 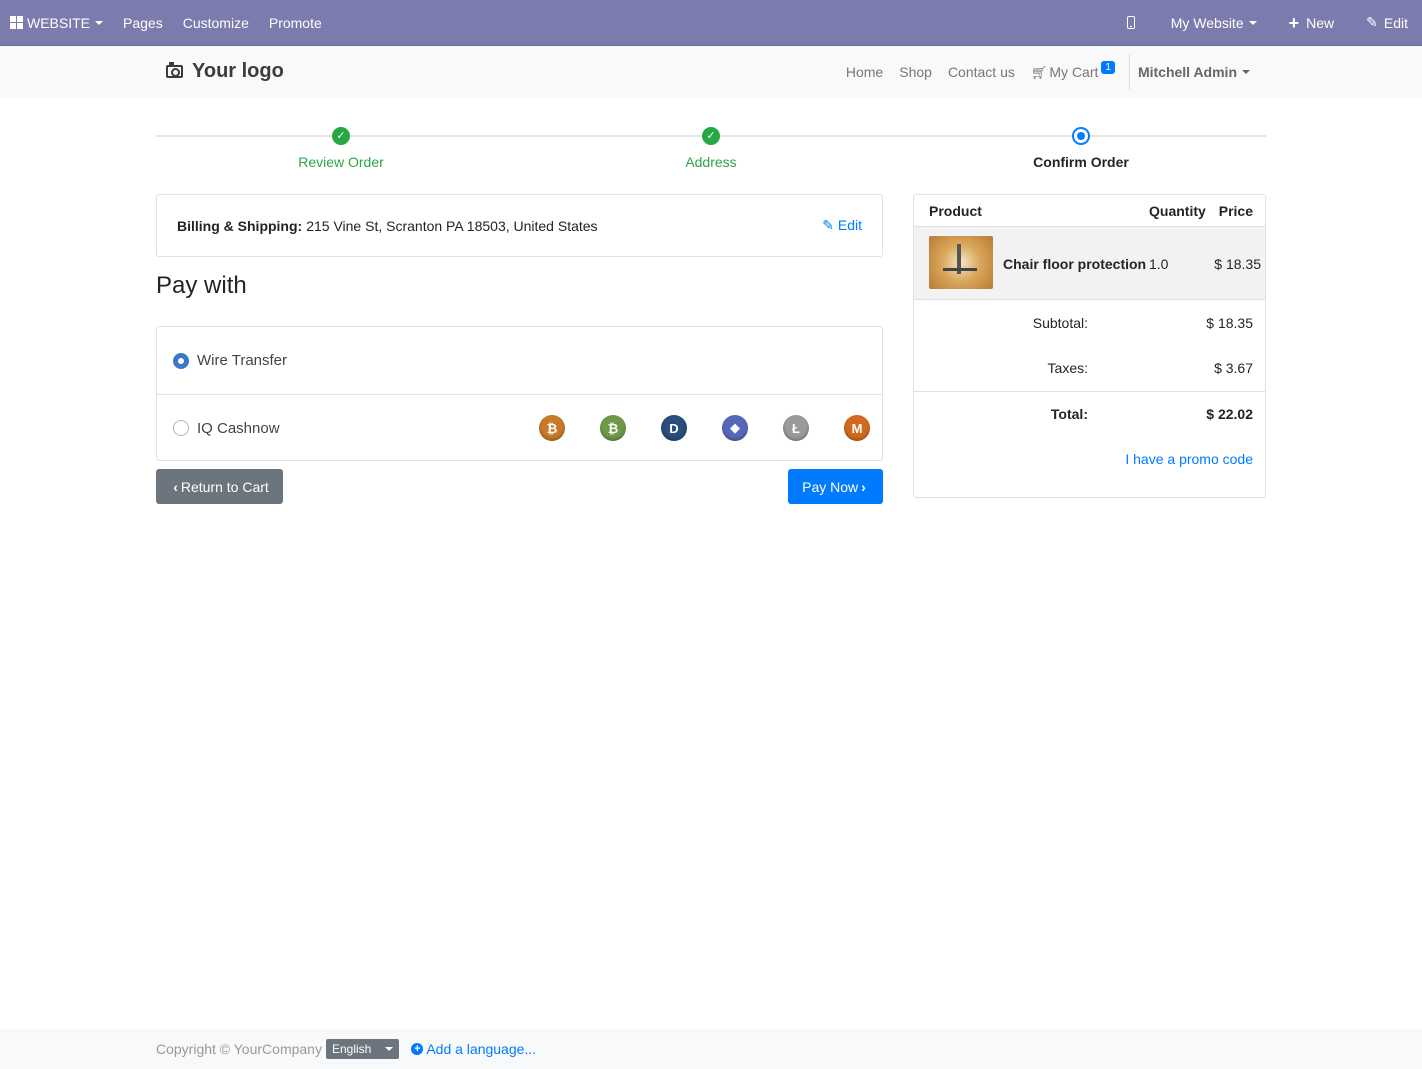 I want to click on return-label: Return to Cart, so click(x=224, y=486).